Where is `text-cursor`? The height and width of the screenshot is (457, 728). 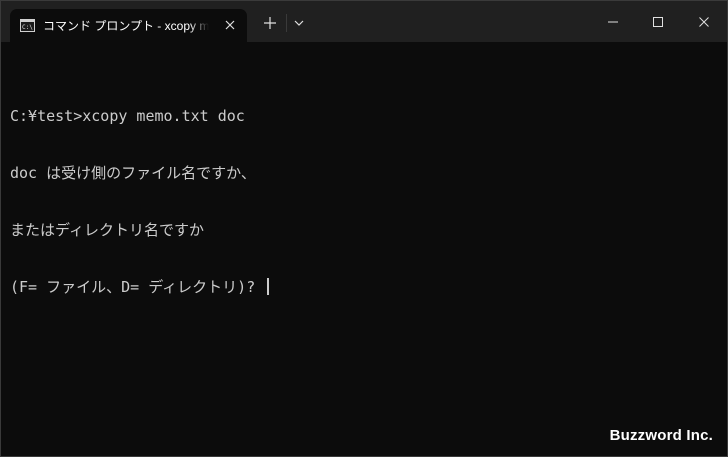
text-cursor is located at coordinates (268, 286).